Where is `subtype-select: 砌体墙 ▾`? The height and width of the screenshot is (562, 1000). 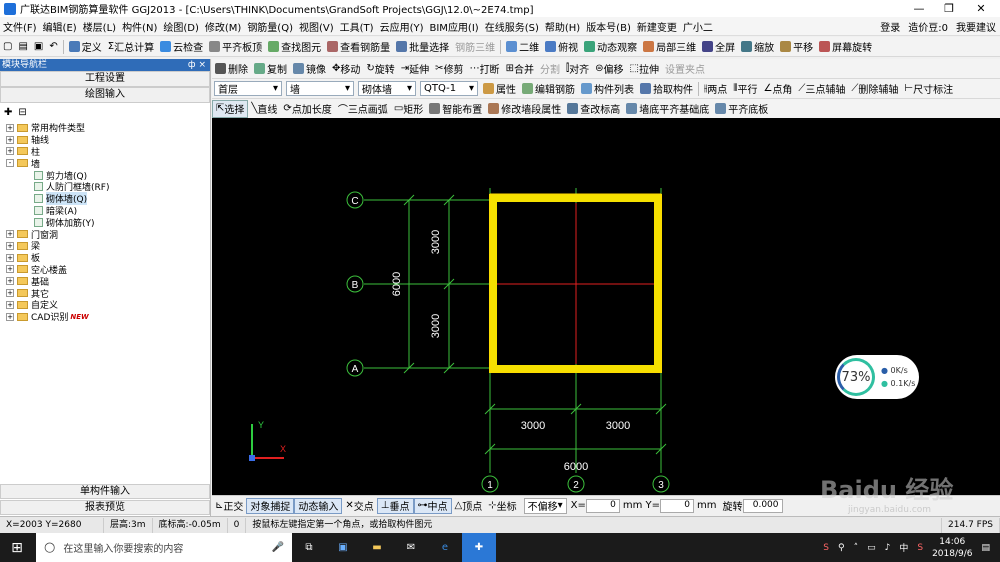 subtype-select: 砌体墙 ▾ is located at coordinates (387, 88).